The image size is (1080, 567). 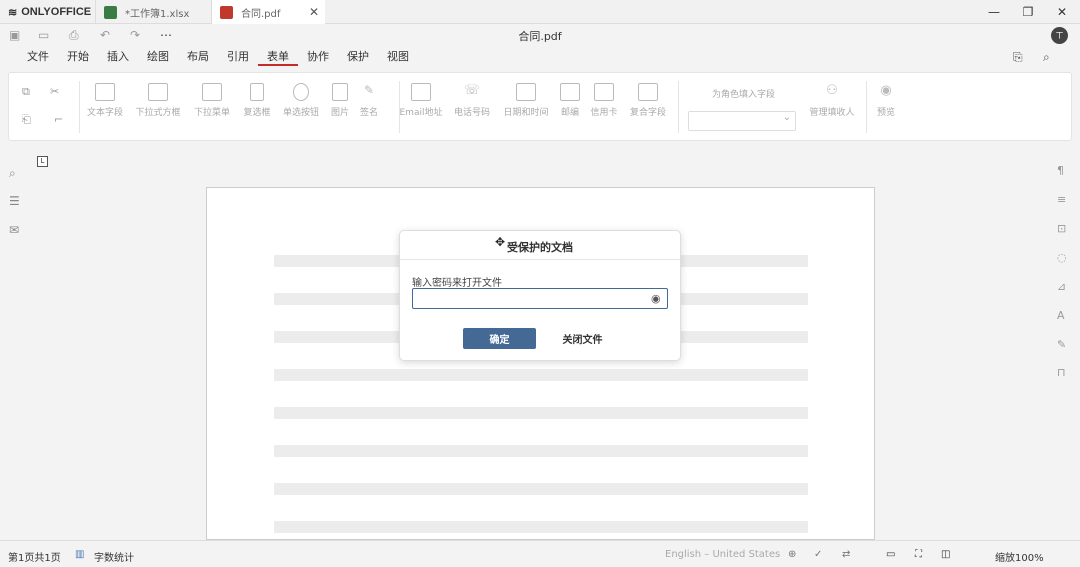 I want to click on manage-roles-button: ⚇ 管理填收人, so click(x=832, y=100).